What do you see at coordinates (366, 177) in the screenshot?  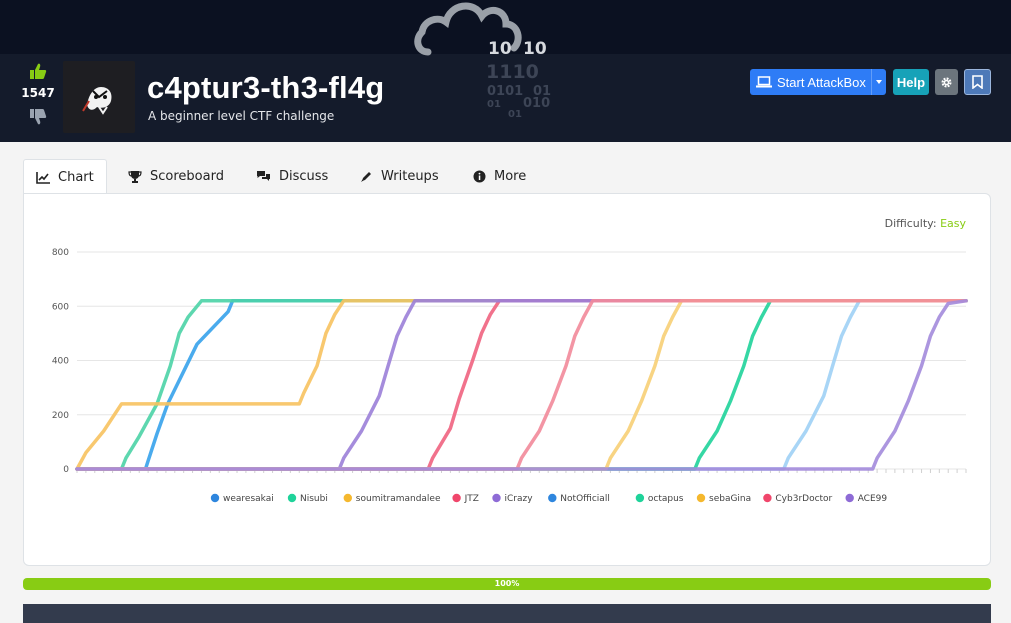 I see `pen-icon` at bounding box center [366, 177].